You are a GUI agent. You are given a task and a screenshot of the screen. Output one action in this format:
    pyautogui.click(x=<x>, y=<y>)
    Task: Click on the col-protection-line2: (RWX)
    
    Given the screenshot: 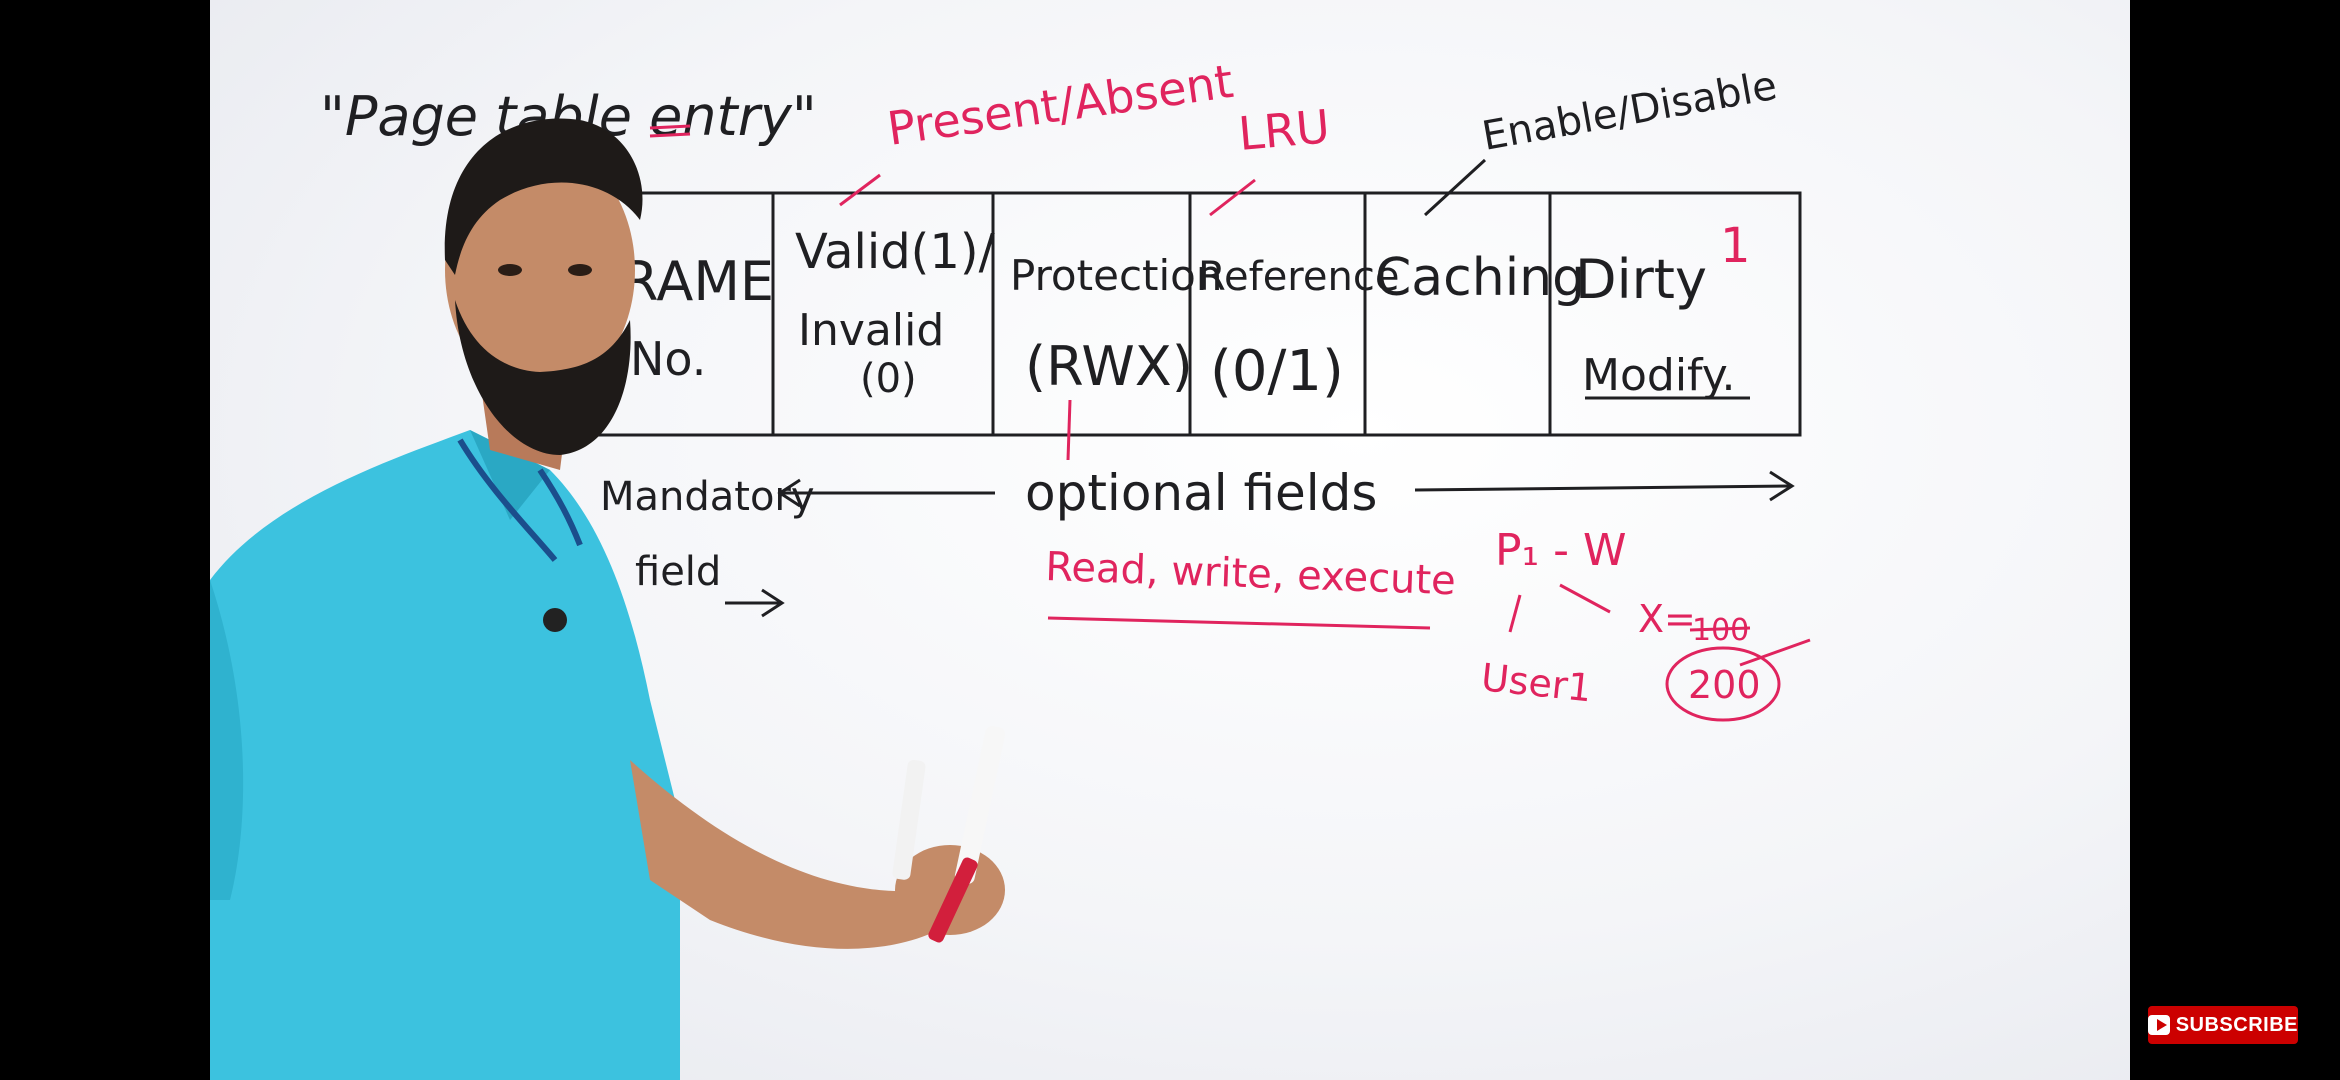 What is the action you would take?
    pyautogui.click(x=1109, y=366)
    